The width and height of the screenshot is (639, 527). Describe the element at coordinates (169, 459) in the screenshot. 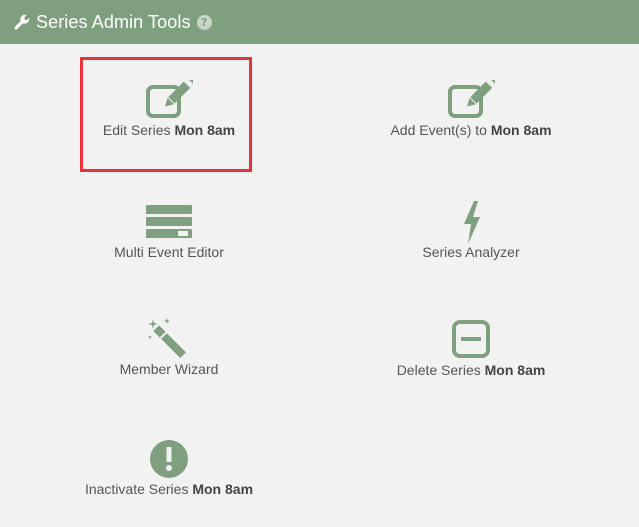

I see `exclamation-circle-icon` at that location.